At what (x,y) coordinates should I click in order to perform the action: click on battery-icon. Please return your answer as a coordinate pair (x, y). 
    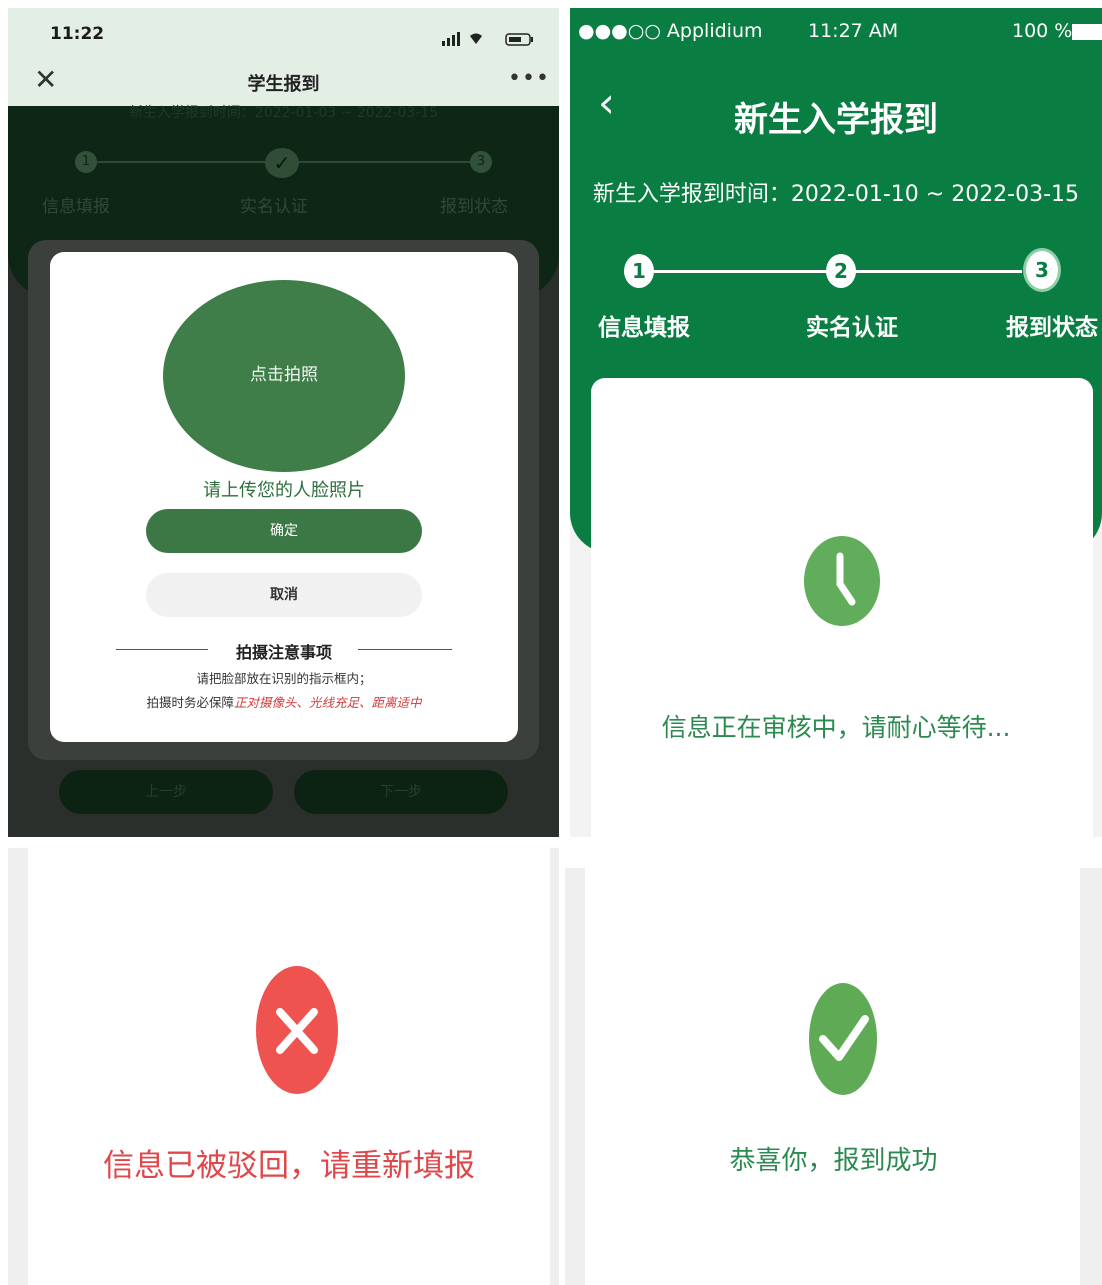
    Looking at the image, I should click on (1087, 32).